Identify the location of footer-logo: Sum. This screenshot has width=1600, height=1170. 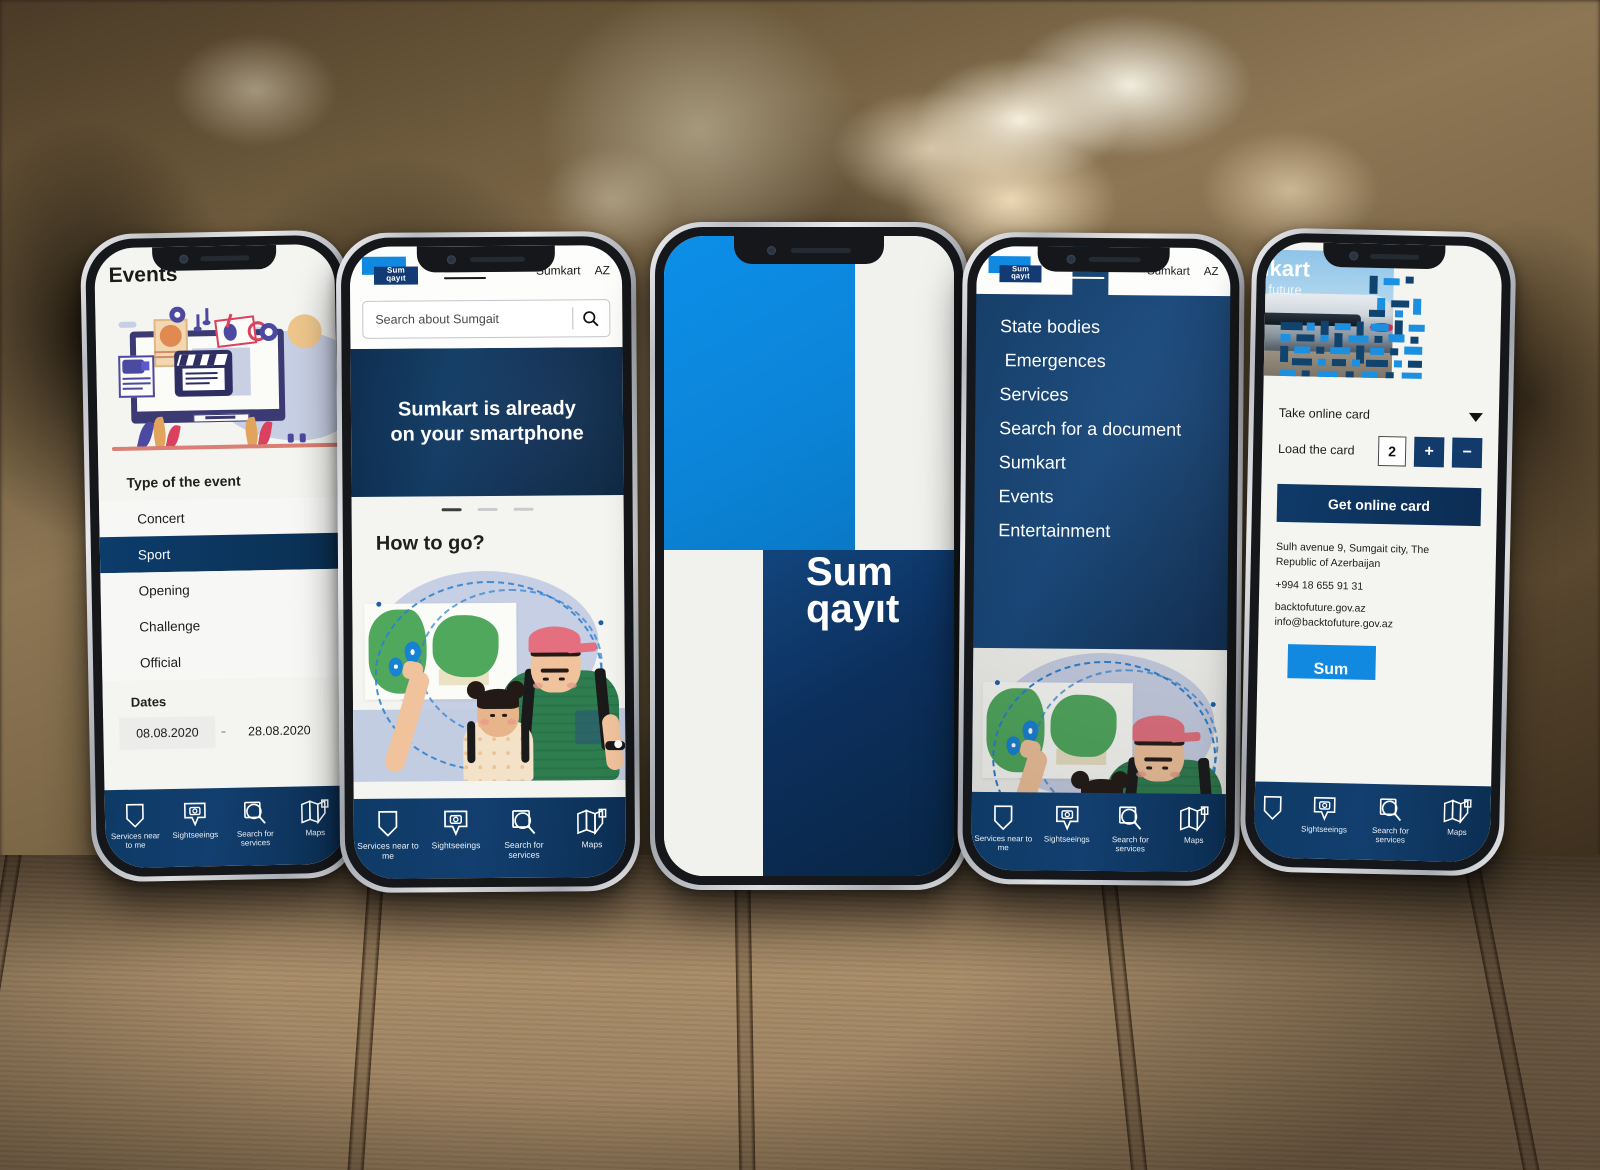
(1332, 662).